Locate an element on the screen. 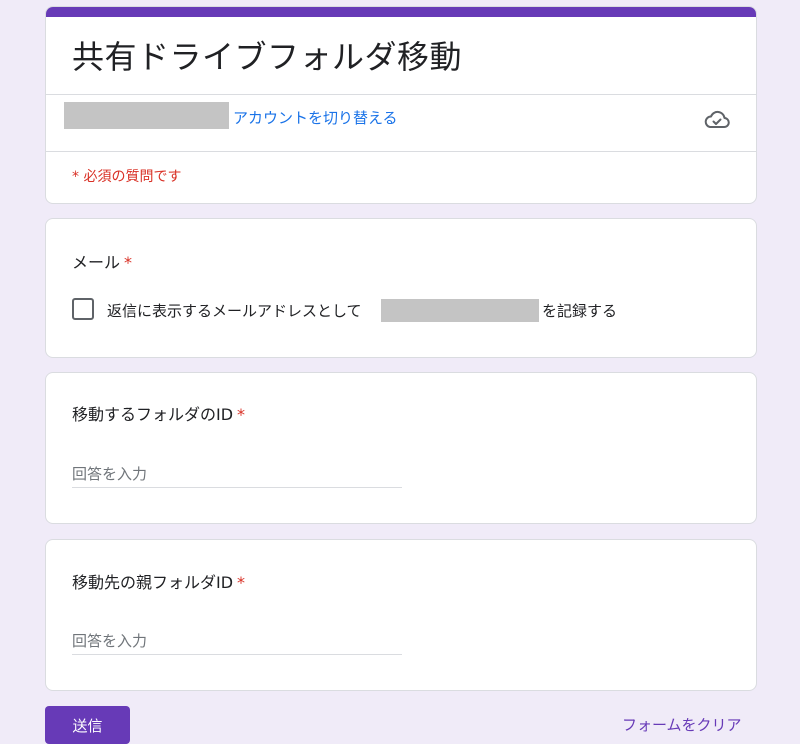 The width and height of the screenshot is (800, 744). checkbox-label-after: を記録する is located at coordinates (580, 311).